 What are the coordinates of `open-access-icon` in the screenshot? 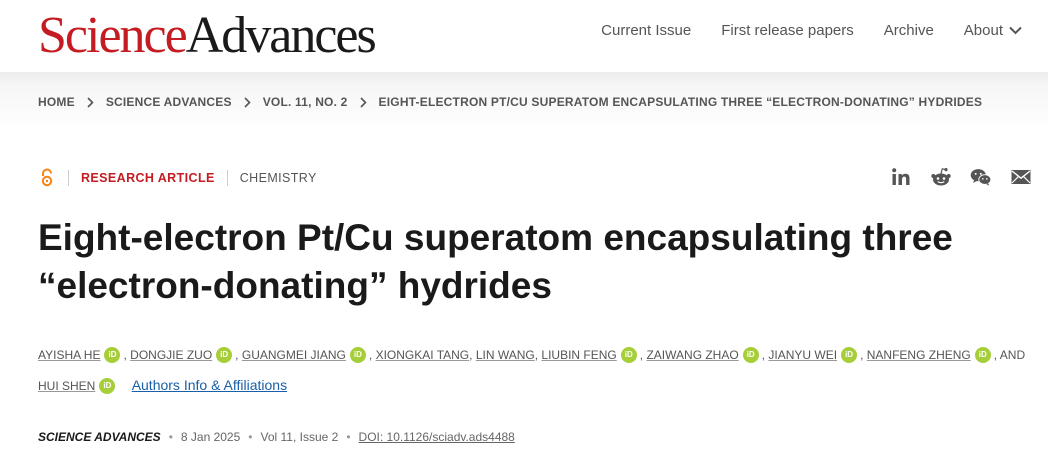 It's located at (47, 178).